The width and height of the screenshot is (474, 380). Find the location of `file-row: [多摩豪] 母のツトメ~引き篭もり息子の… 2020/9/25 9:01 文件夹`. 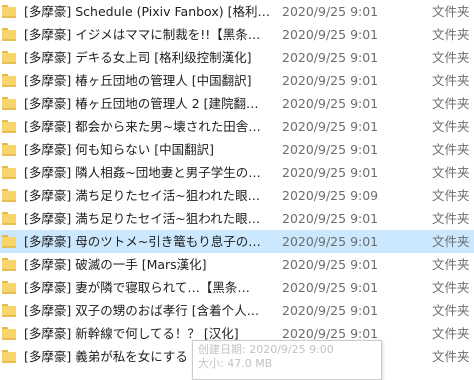

file-row: [多摩豪] 母のツトメ~引き篭もり息子の… 2020/9/25 9:01 文件夹 is located at coordinates (237, 241).